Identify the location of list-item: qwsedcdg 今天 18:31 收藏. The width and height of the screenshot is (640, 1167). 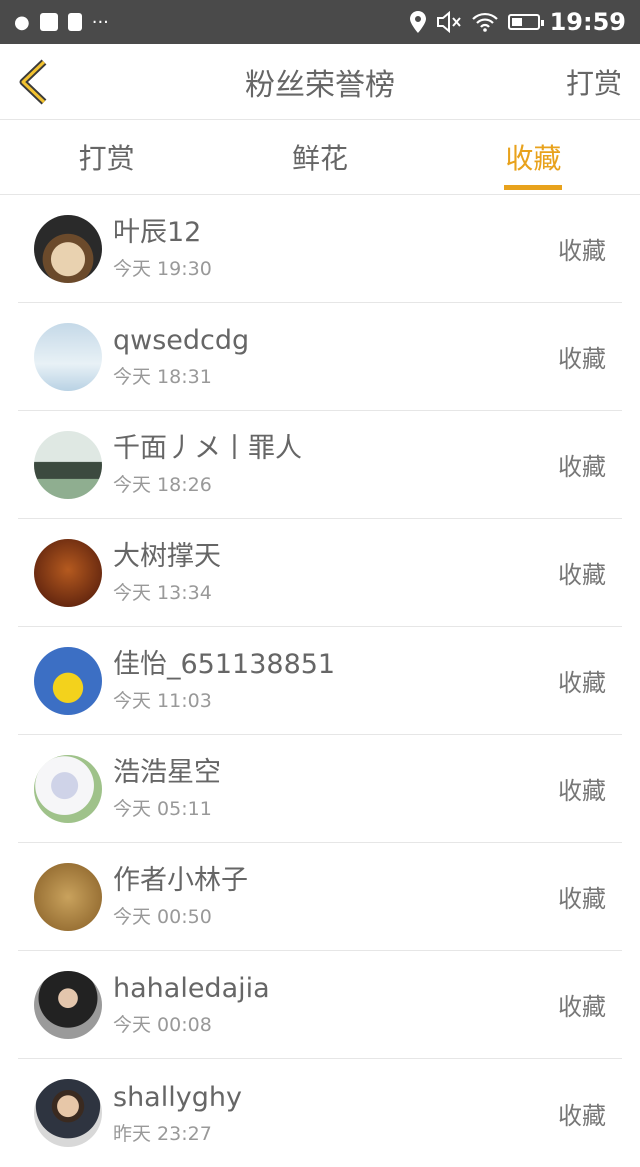
(320, 357).